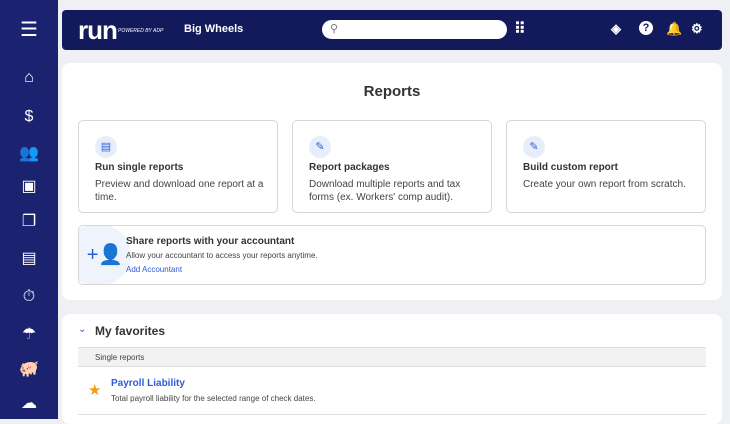  Describe the element at coordinates (148, 383) in the screenshot. I see `report-link: Payroll Liability` at that location.